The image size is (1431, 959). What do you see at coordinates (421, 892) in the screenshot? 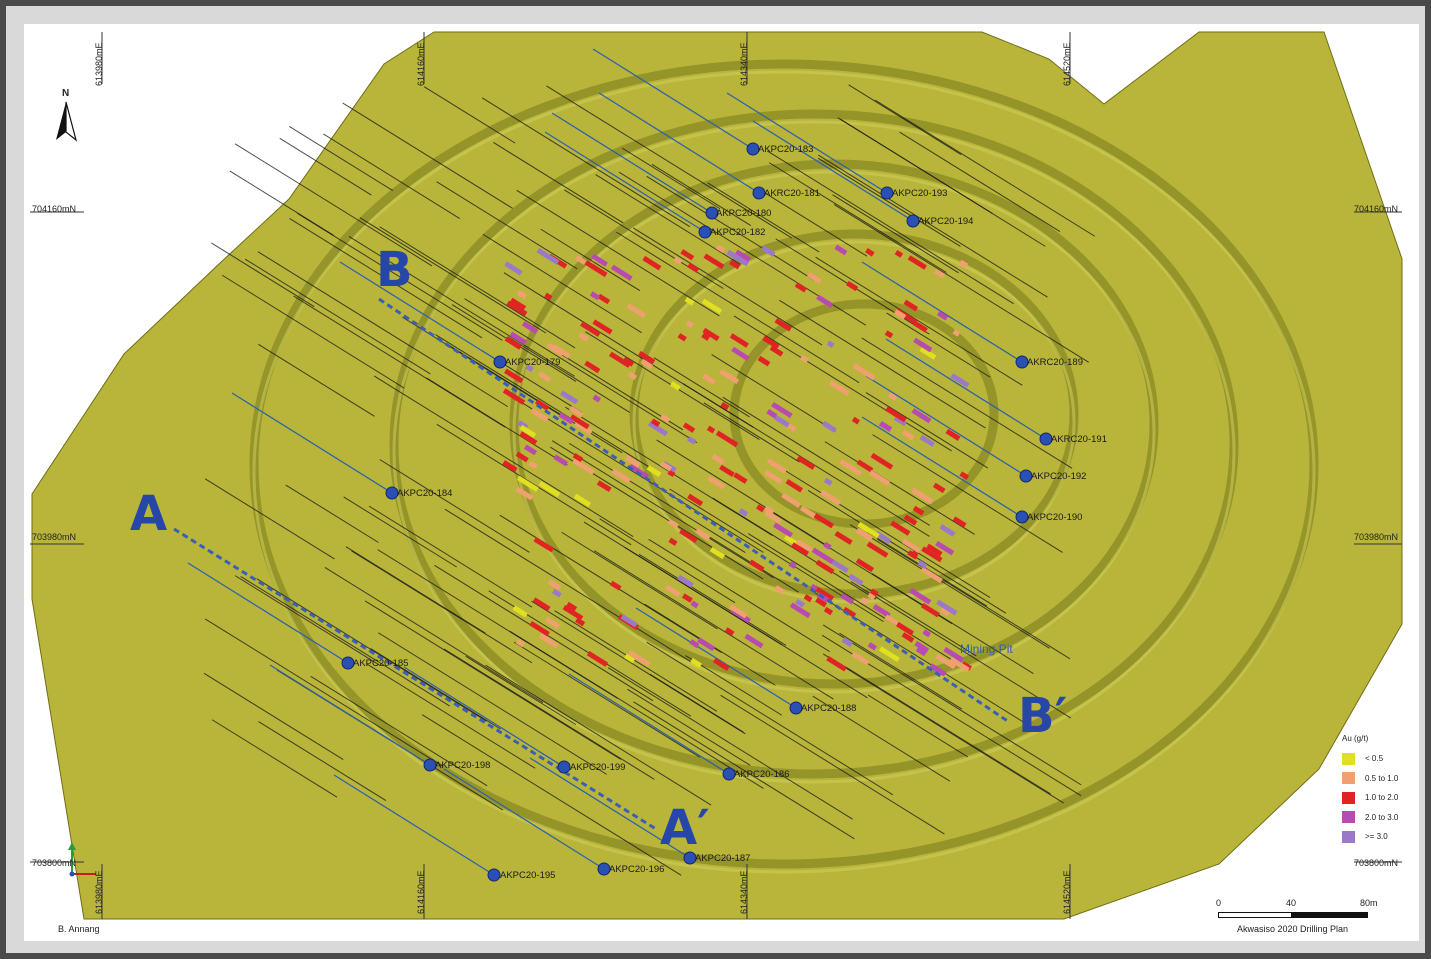
I see `easting-label-bottom-2: 614160mE` at bounding box center [421, 892].